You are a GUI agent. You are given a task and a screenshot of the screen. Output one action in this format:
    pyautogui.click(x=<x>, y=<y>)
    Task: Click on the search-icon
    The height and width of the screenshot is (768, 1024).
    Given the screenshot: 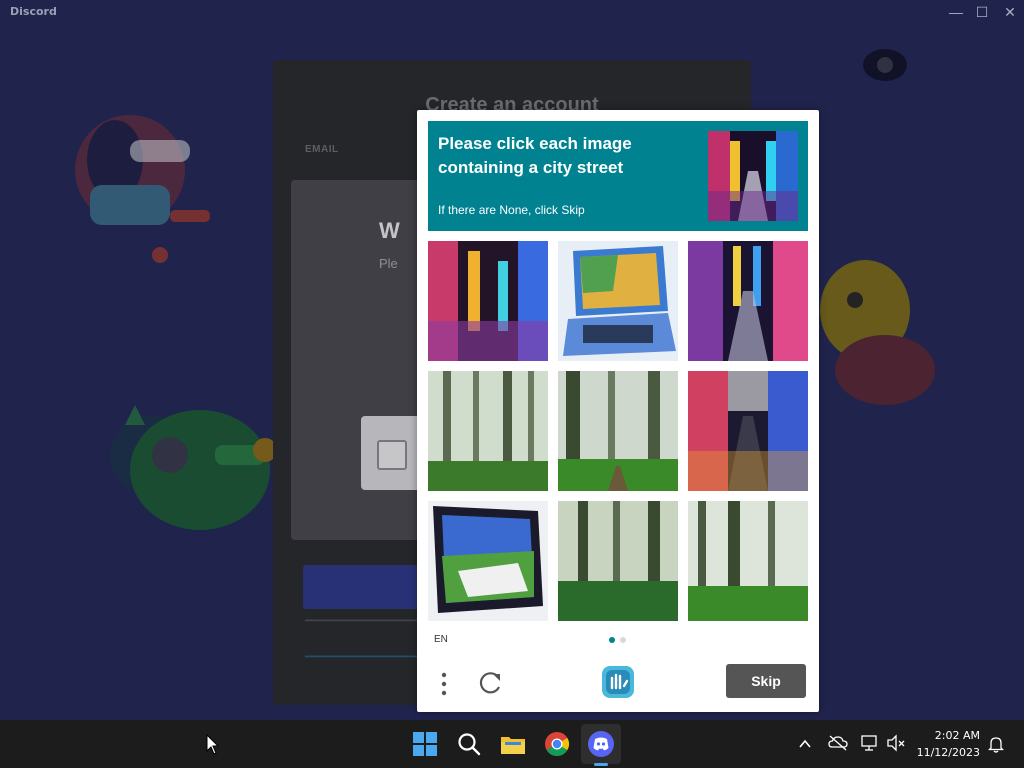 What is the action you would take?
    pyautogui.click(x=469, y=744)
    